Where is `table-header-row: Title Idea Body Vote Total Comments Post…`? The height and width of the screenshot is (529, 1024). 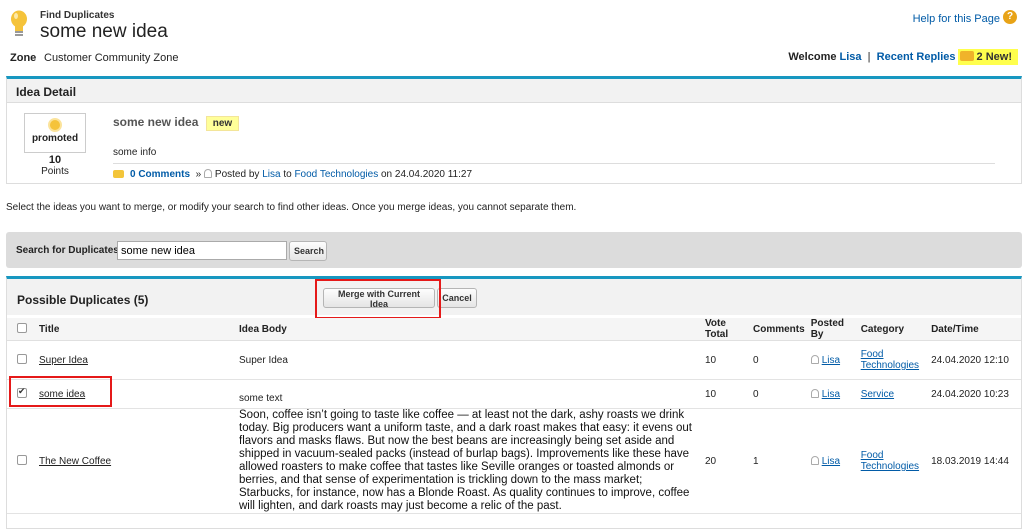
table-header-row: Title Idea Body Vote Total Comments Post… is located at coordinates (514, 329).